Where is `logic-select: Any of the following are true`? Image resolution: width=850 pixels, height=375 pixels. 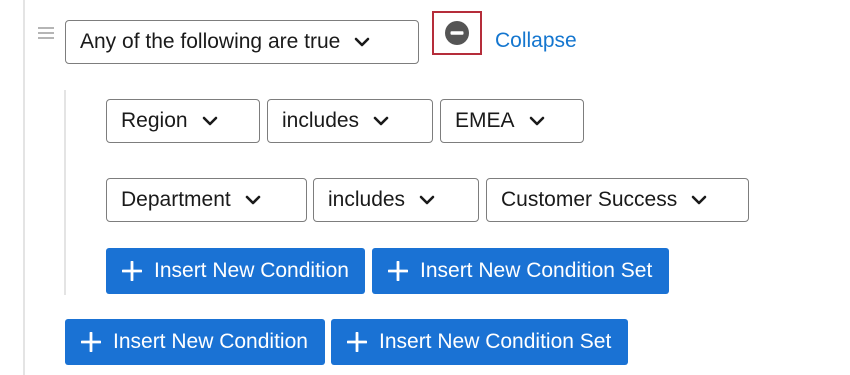
logic-select: Any of the following are true is located at coordinates (242, 42).